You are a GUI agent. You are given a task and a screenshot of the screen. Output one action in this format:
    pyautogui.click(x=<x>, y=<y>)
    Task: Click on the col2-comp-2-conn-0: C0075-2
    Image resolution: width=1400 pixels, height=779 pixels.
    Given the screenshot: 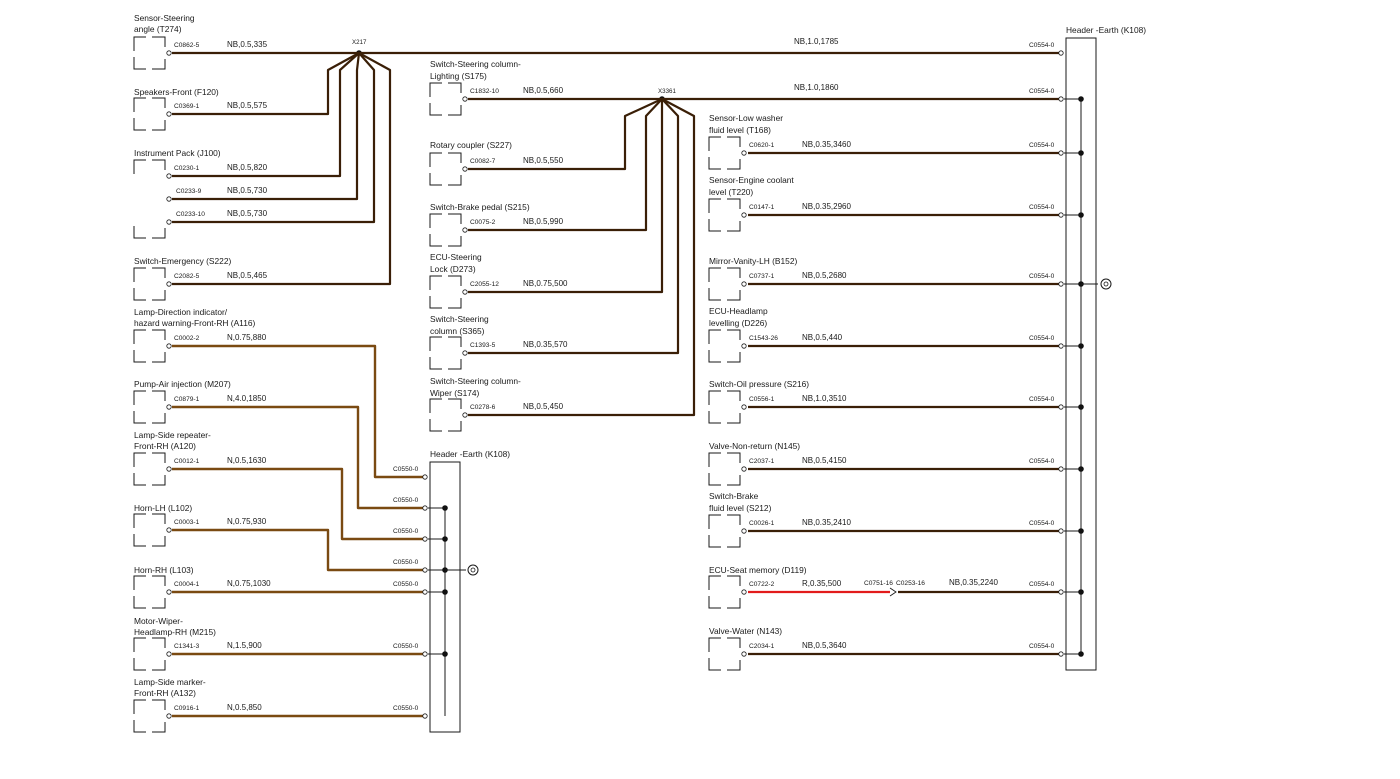 What is the action you would take?
    pyautogui.click(x=483, y=222)
    